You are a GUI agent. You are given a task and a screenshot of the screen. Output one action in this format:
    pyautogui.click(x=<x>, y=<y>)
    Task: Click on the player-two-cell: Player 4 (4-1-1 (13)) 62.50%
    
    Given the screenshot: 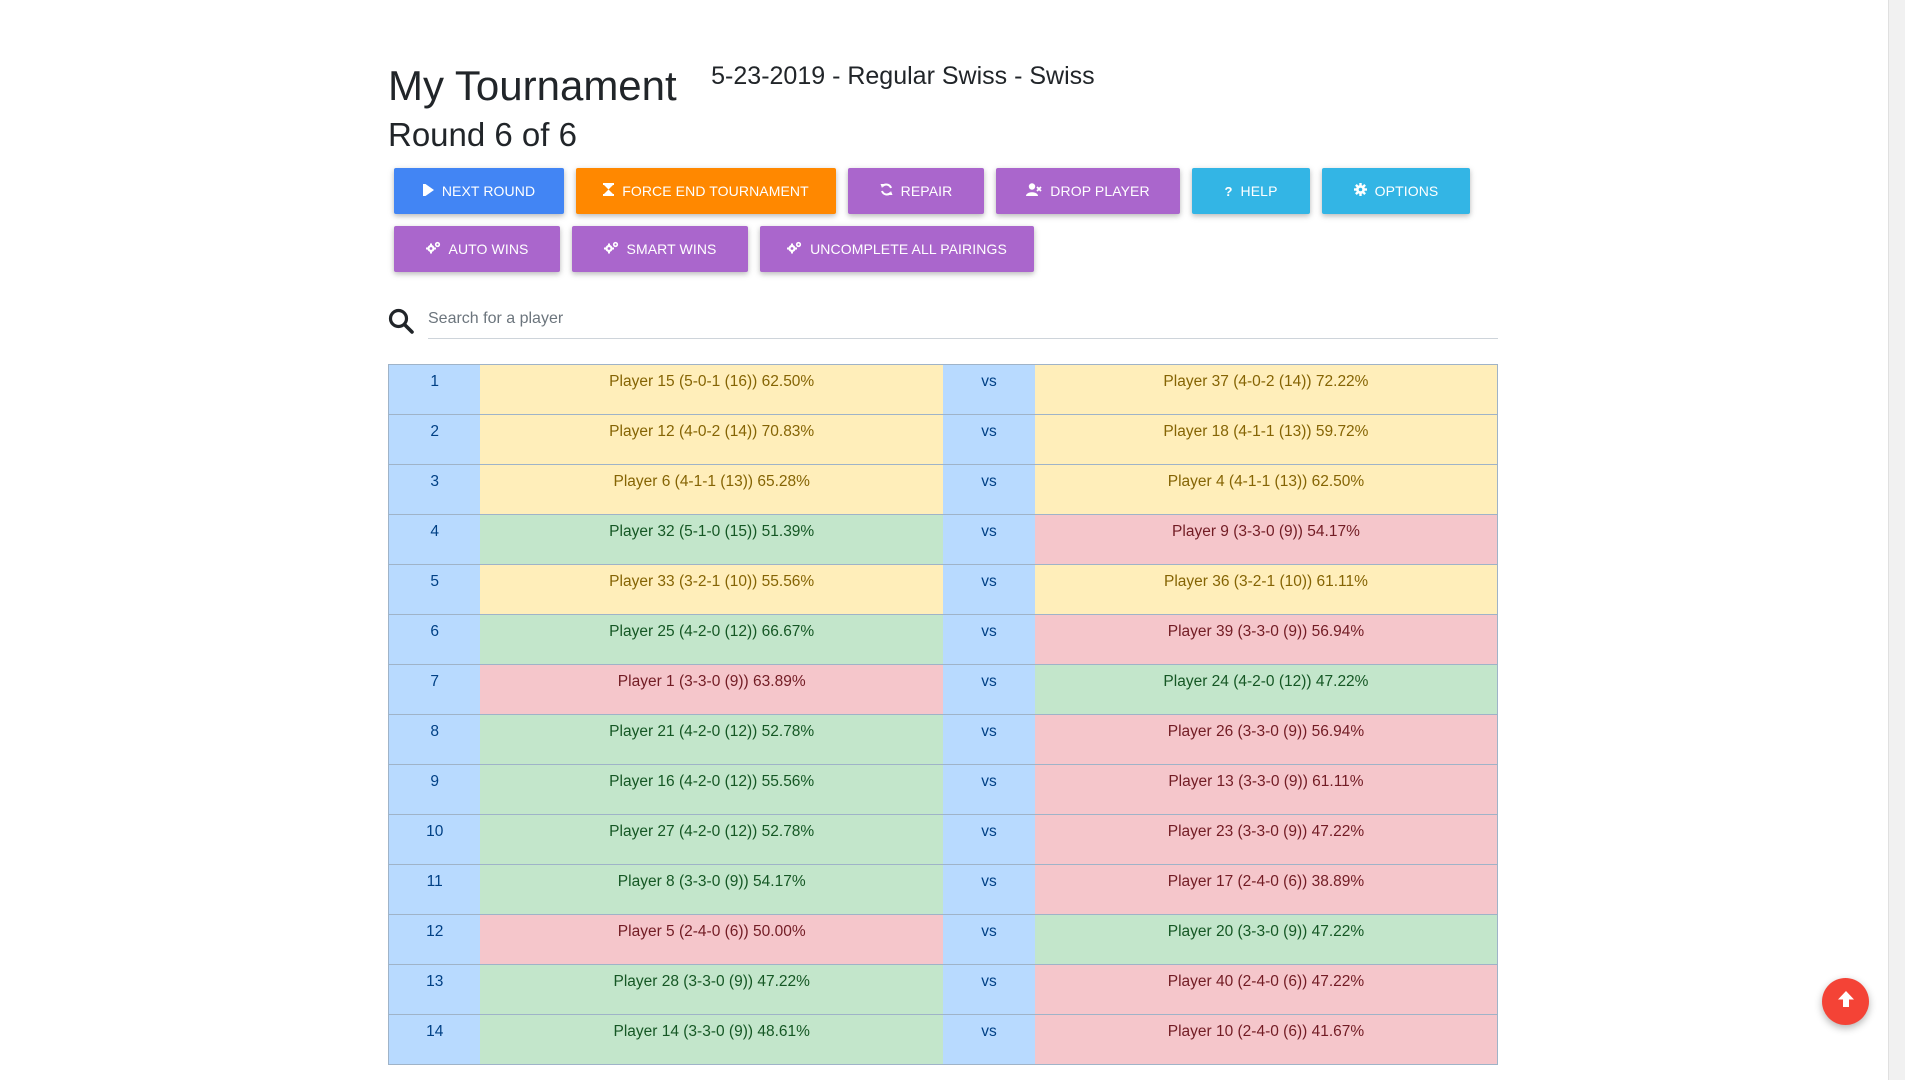 What is the action you would take?
    pyautogui.click(x=1266, y=489)
    